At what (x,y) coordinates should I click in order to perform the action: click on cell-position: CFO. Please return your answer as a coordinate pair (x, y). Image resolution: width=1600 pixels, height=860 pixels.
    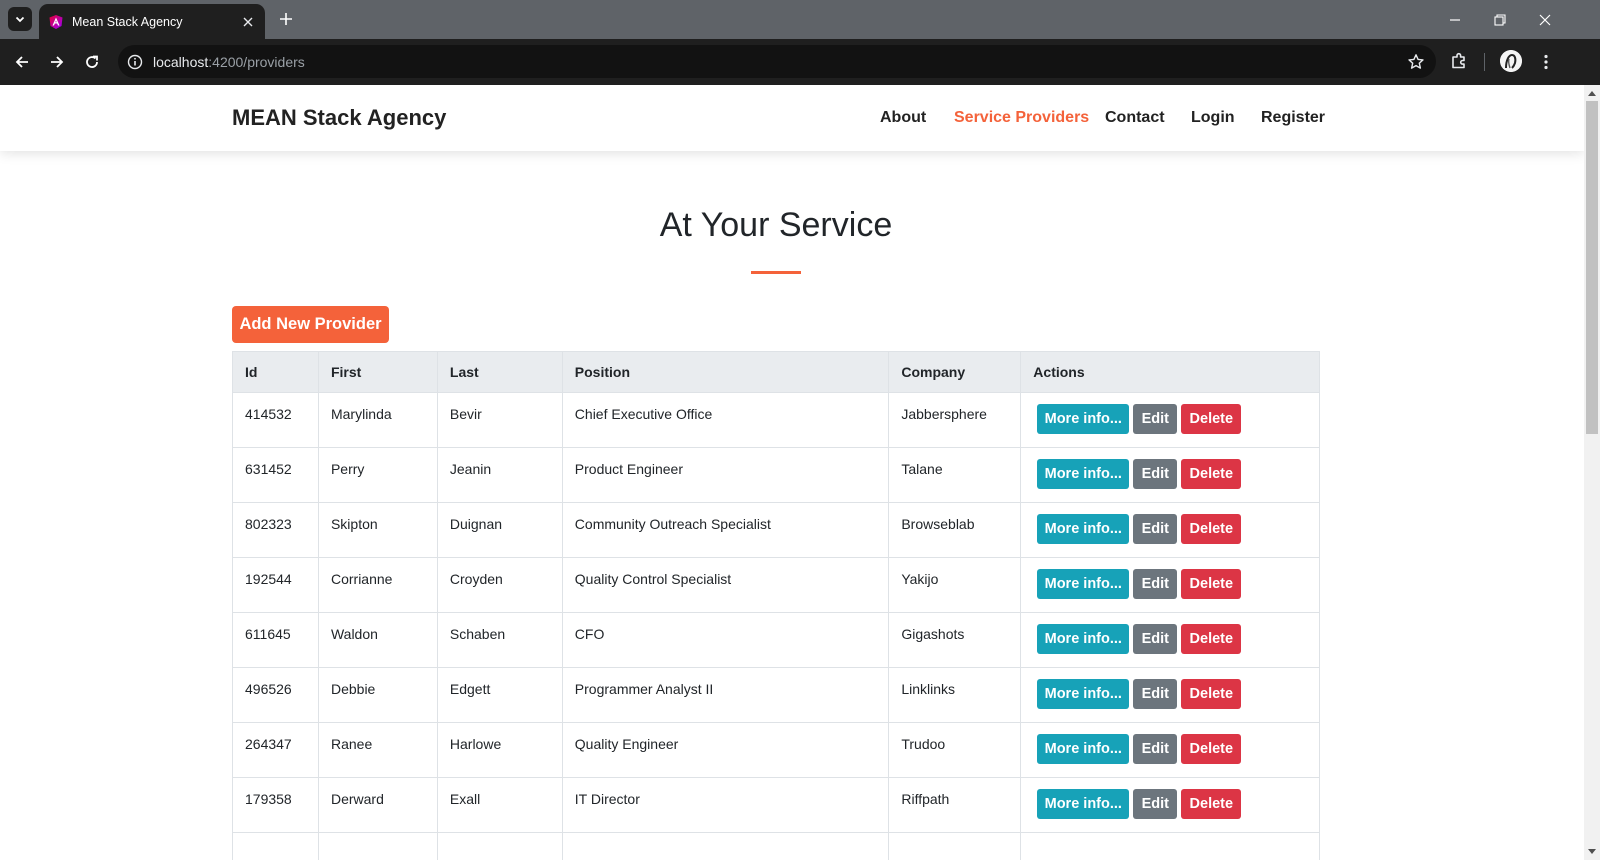
    Looking at the image, I should click on (725, 640).